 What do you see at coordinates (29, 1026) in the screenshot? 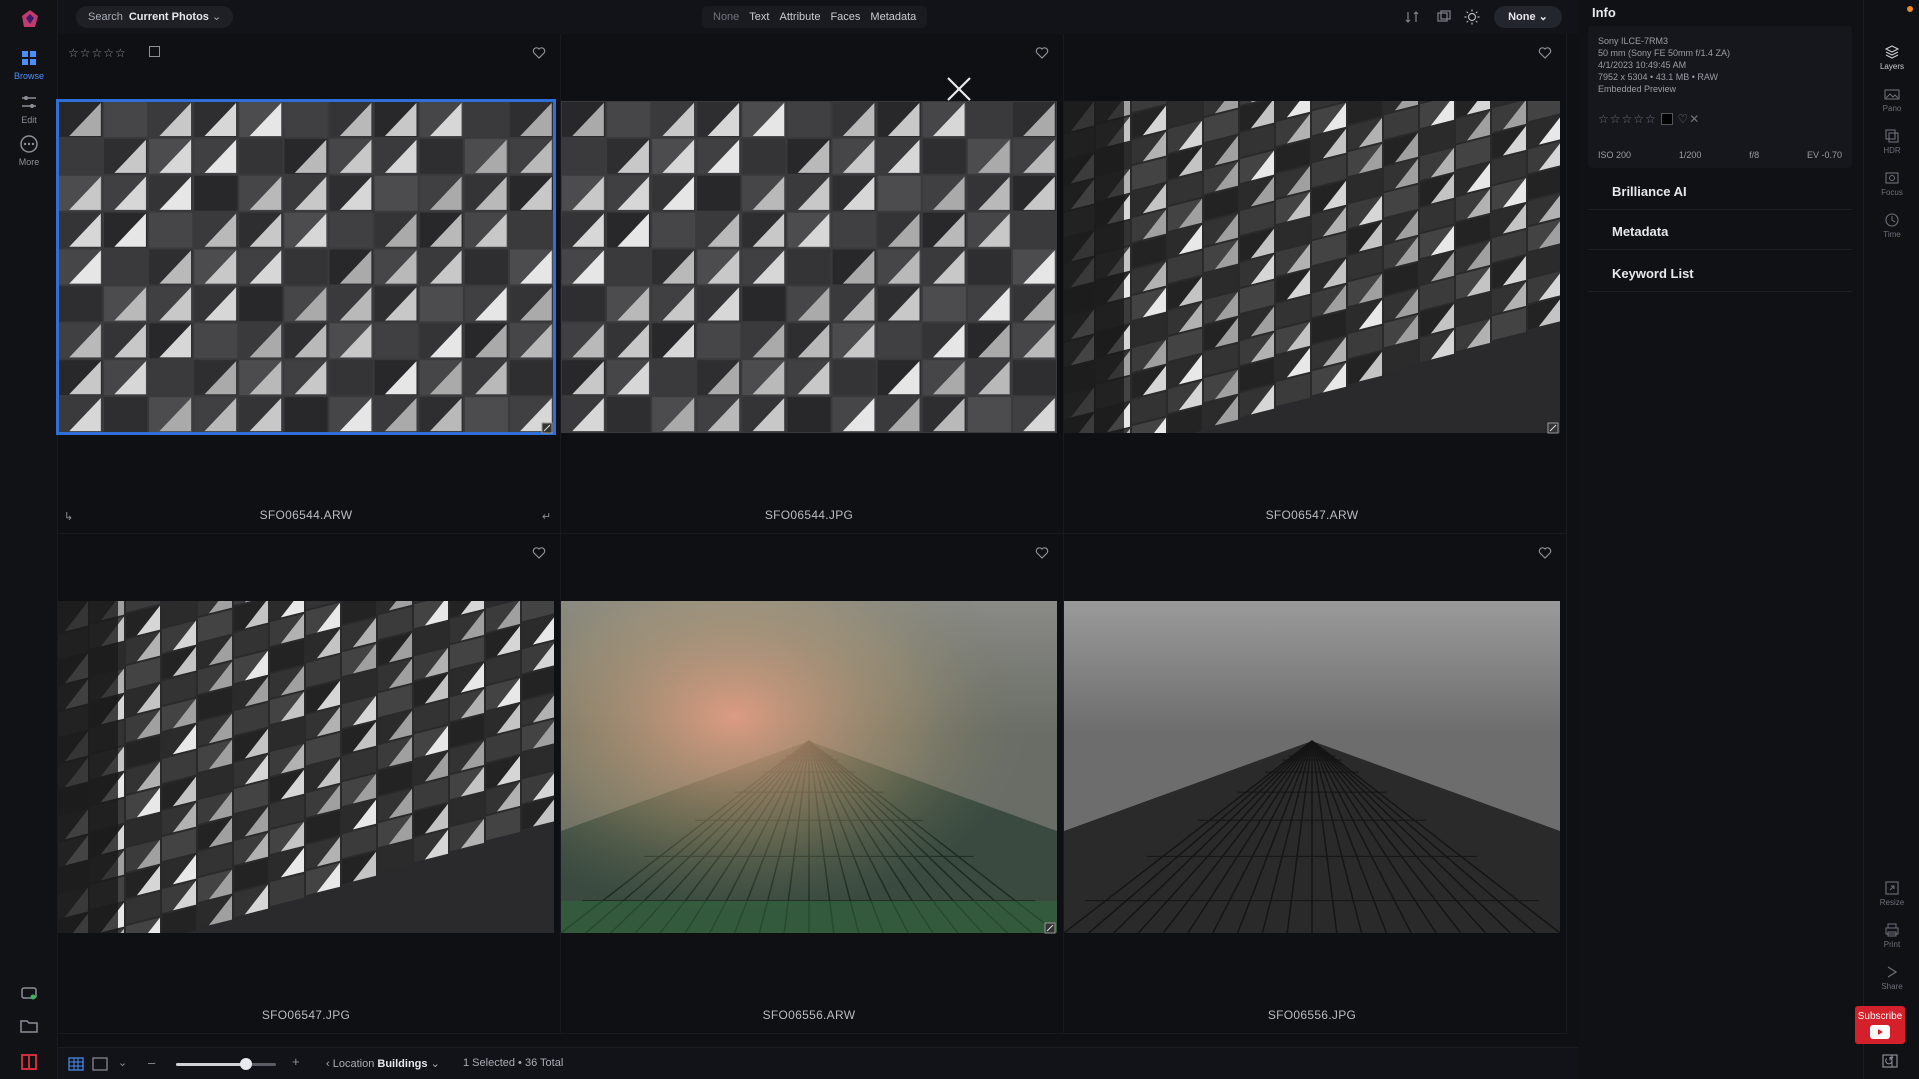
I see `folder-icon` at bounding box center [29, 1026].